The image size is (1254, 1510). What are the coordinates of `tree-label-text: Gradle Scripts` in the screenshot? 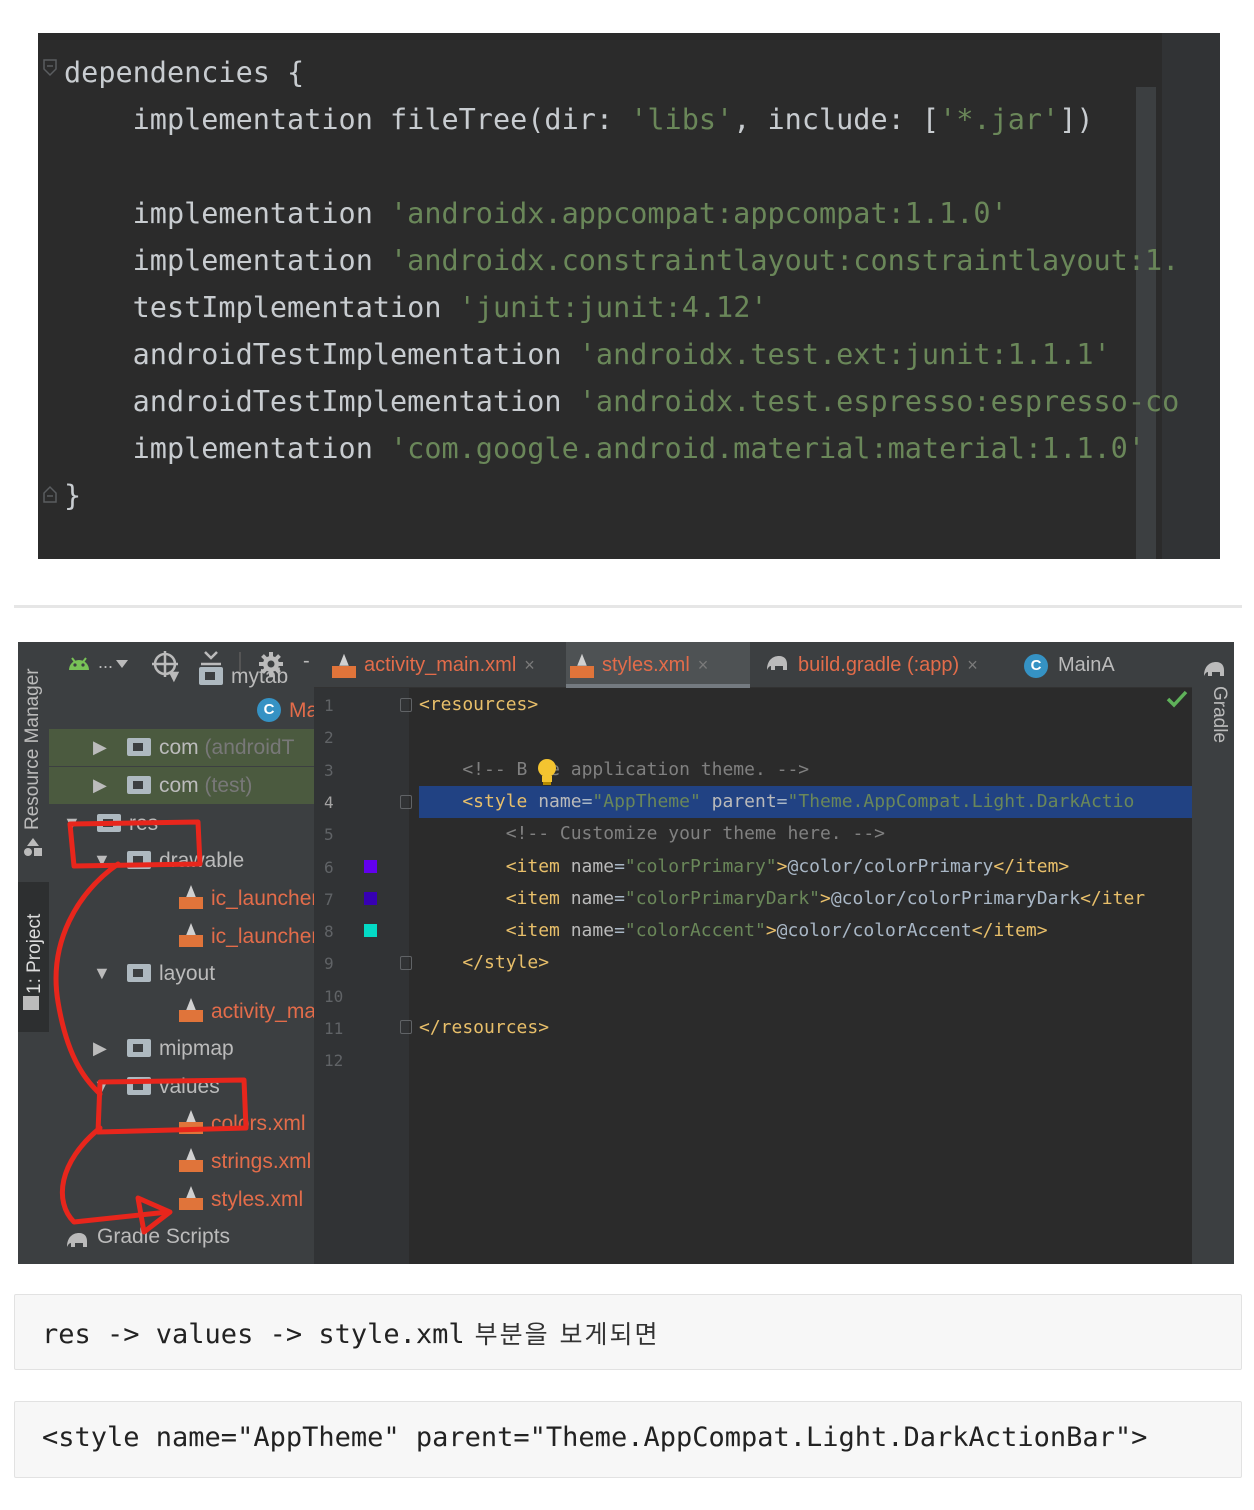 It's located at (164, 1236).